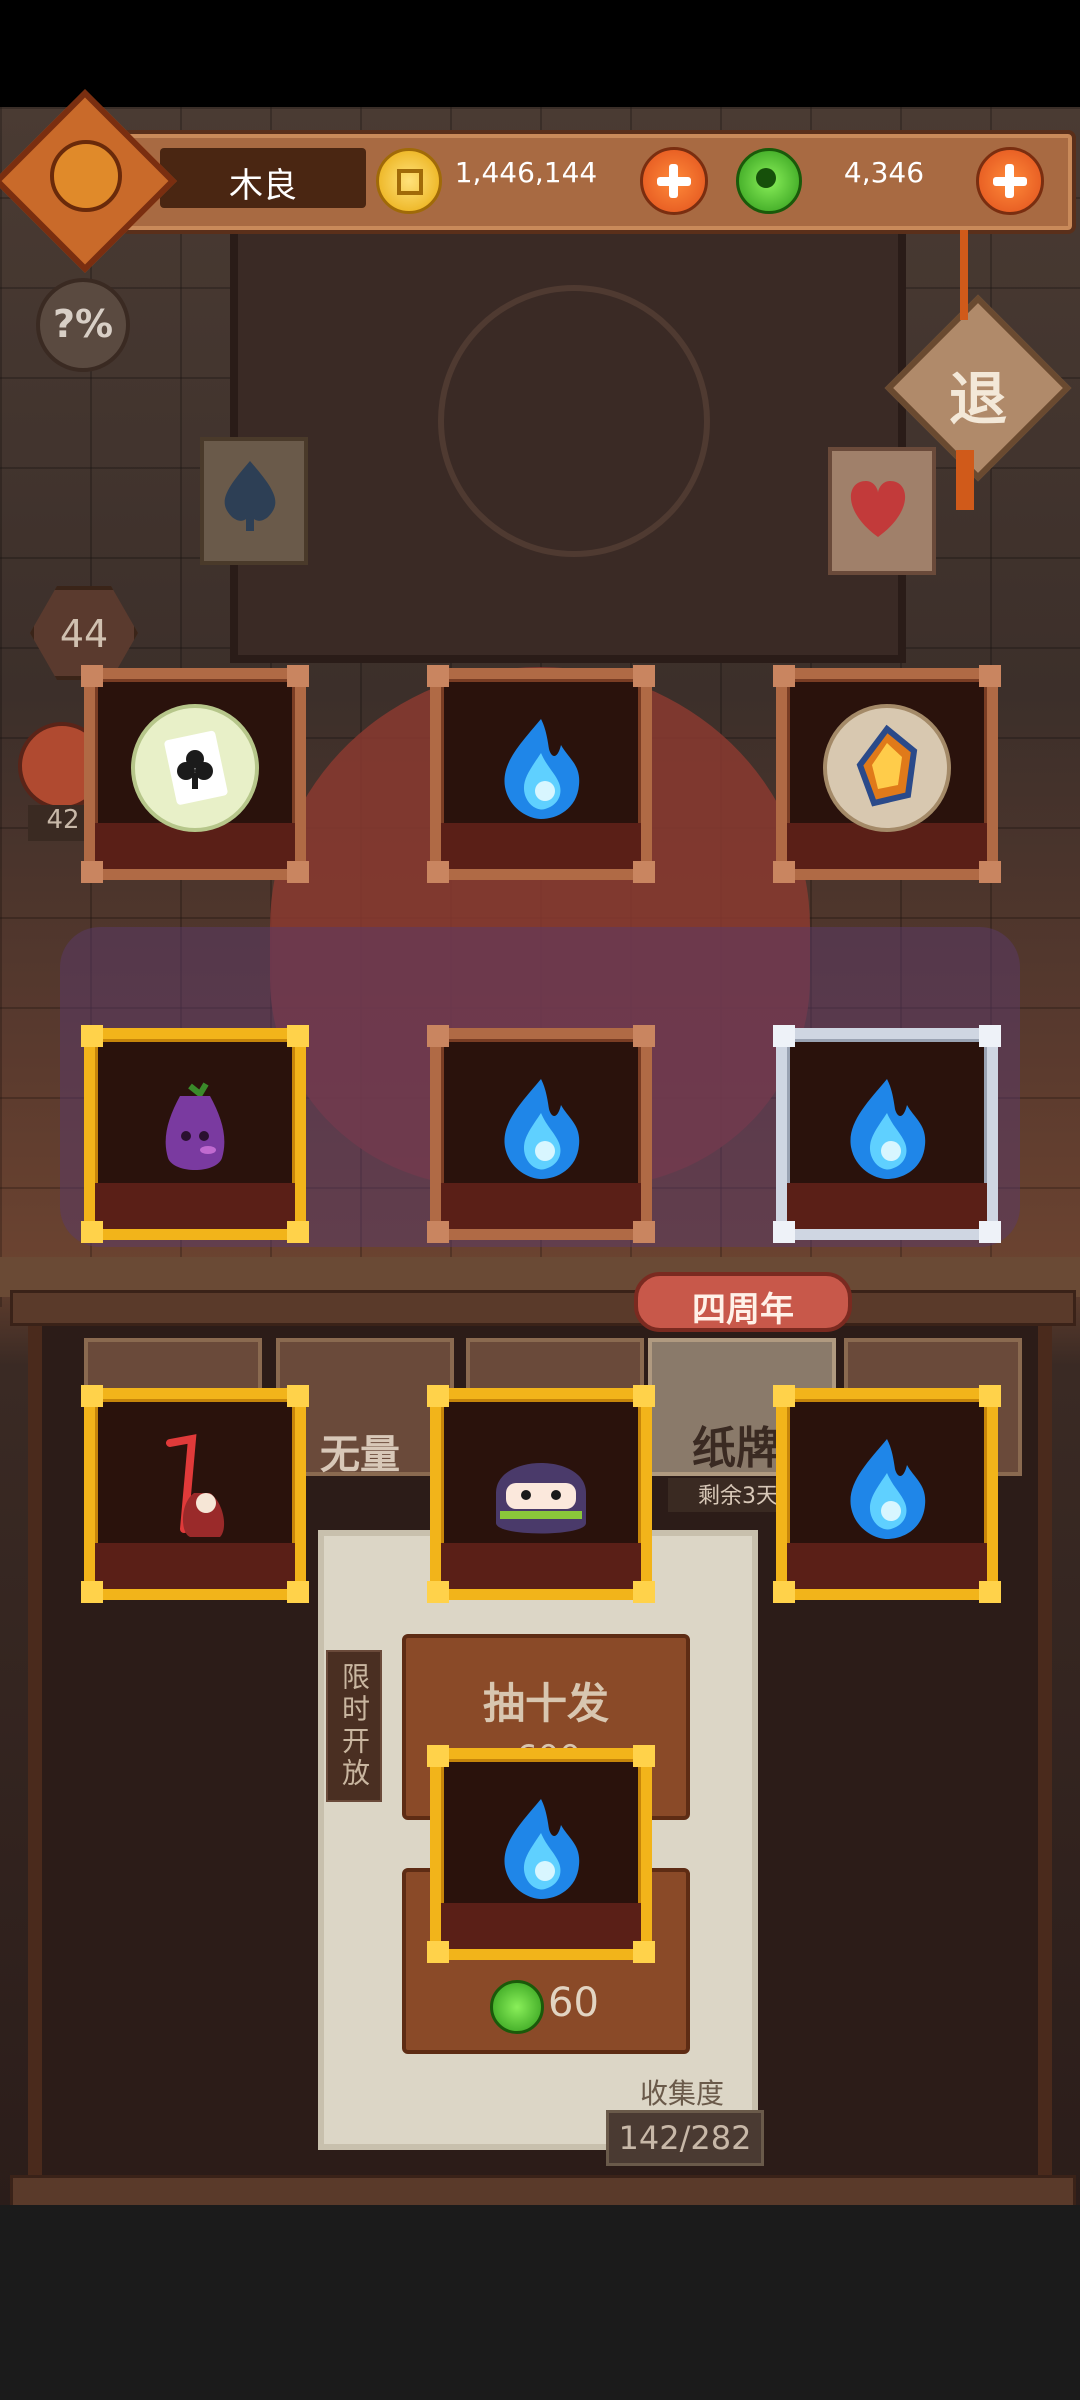  What do you see at coordinates (543, 1308) in the screenshot?
I see `lower-panel-top-rail` at bounding box center [543, 1308].